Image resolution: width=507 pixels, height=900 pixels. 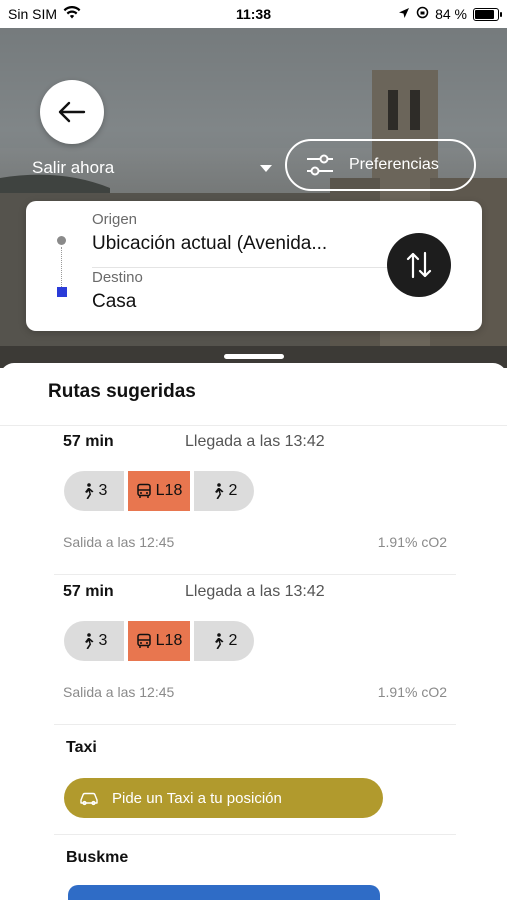 I want to click on chevron-down-icon, so click(x=266, y=168).